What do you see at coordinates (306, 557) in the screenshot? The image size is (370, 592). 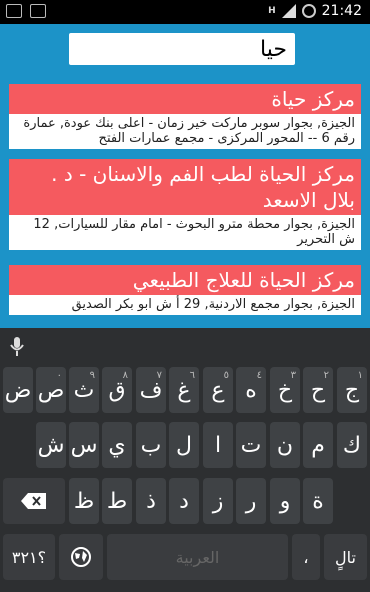 I see `comma-key: ،` at bounding box center [306, 557].